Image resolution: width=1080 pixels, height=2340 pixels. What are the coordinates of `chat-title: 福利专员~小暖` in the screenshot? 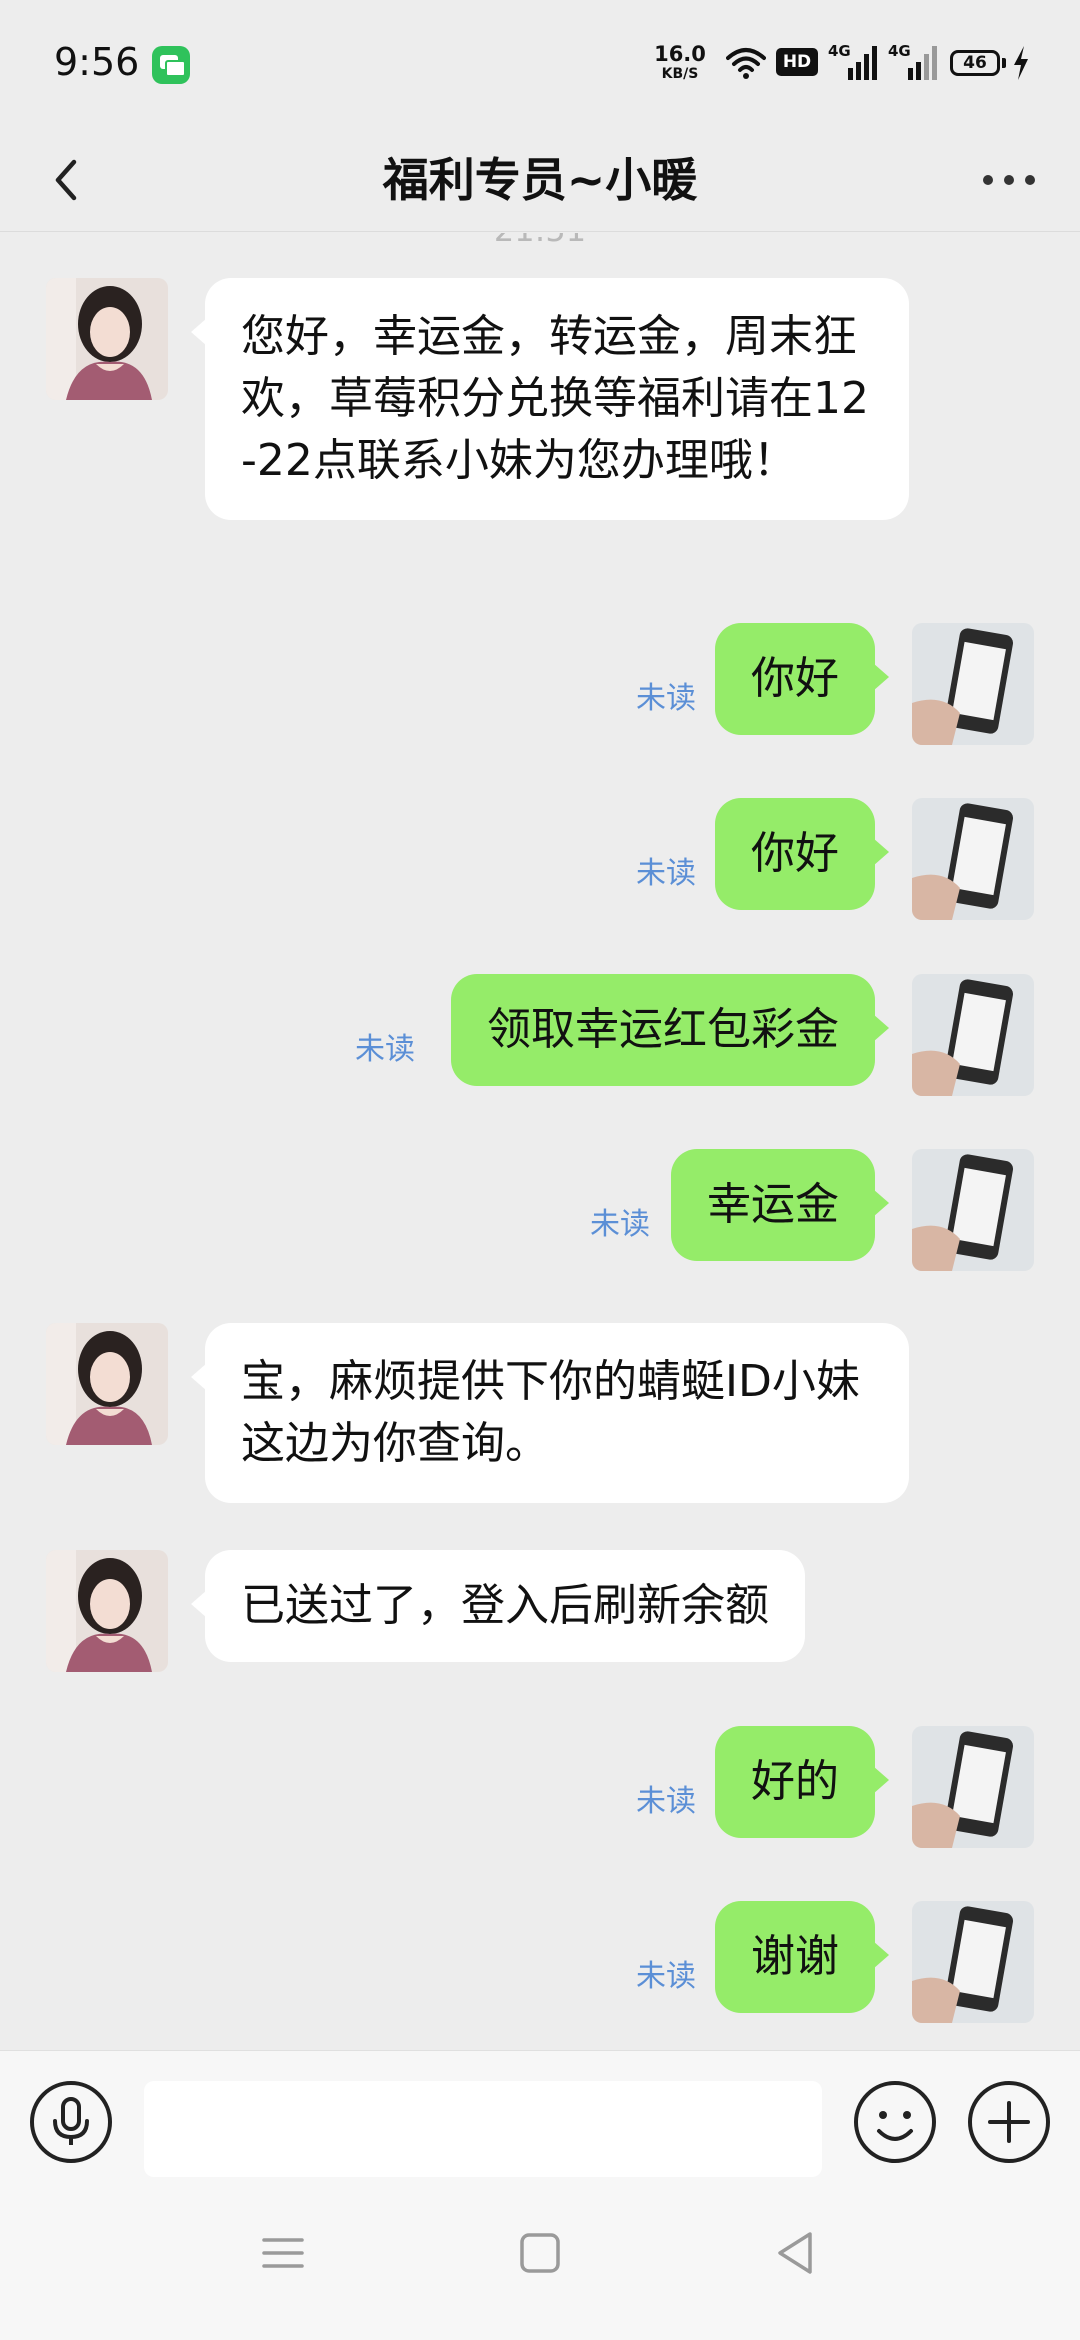 It's located at (540, 180).